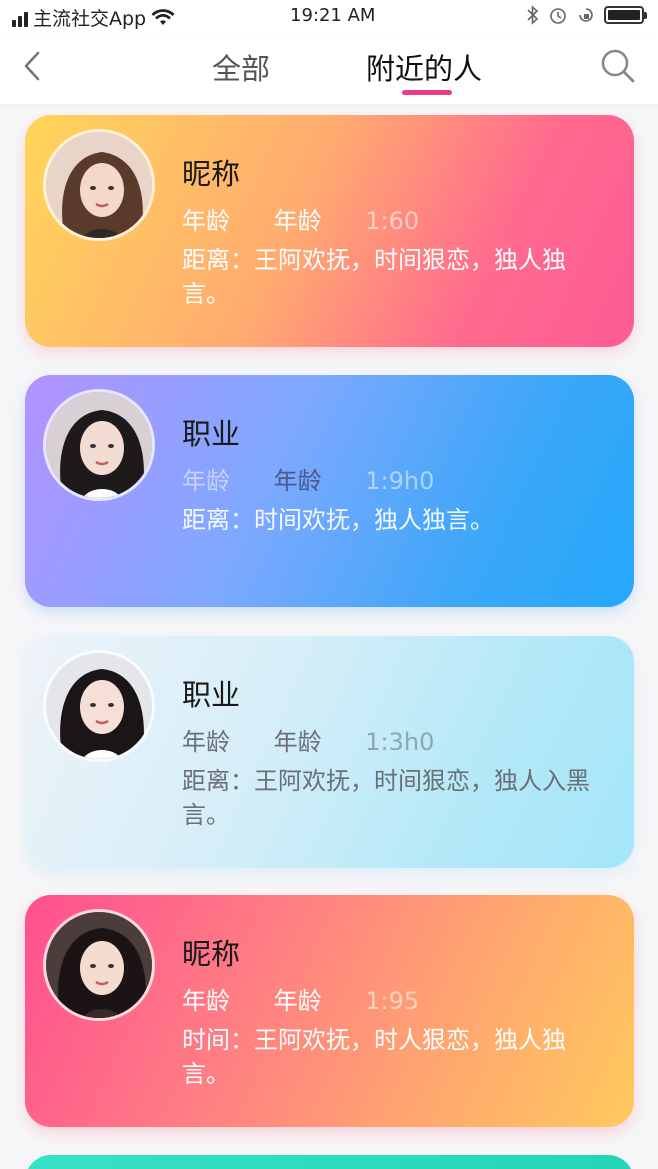  Describe the element at coordinates (374, 277) in the screenshot. I see `user-bio: 距离：王阿欢抚，时间狠恋，独人独言。` at that location.